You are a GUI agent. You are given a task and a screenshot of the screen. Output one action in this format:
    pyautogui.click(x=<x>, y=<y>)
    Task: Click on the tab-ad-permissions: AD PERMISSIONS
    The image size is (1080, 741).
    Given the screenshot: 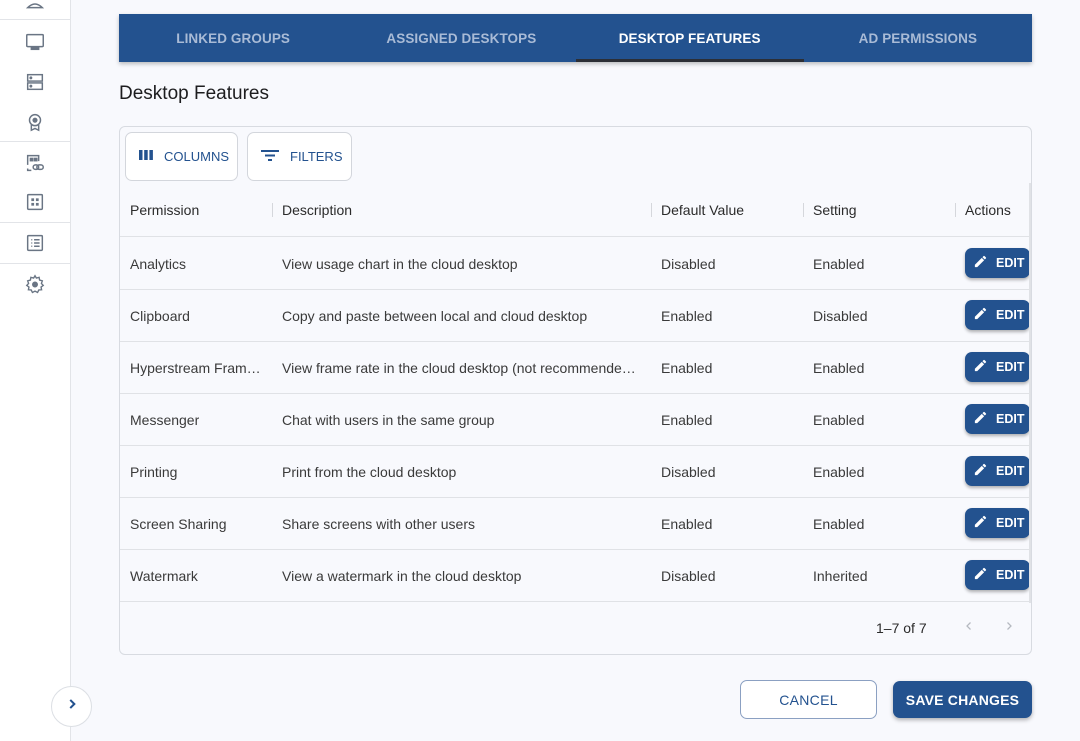 What is the action you would take?
    pyautogui.click(x=918, y=38)
    